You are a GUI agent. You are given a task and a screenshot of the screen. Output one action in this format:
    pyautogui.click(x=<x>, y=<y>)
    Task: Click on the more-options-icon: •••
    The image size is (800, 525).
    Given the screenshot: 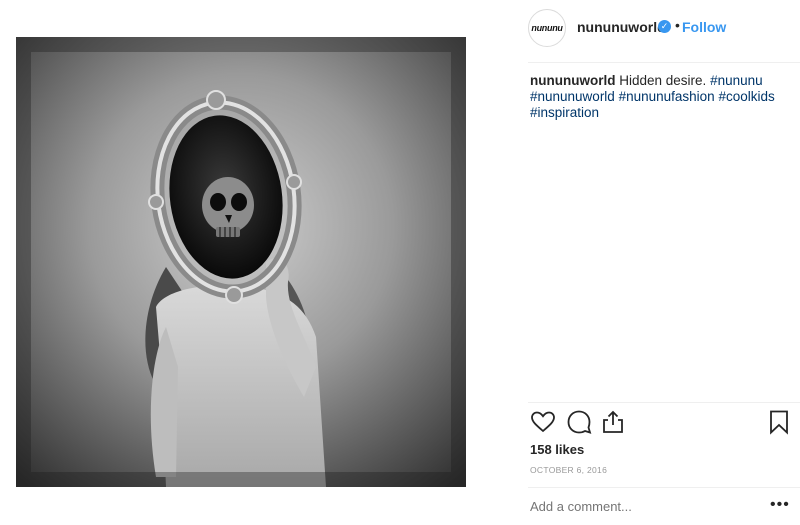 What is the action you would take?
    pyautogui.click(x=780, y=505)
    